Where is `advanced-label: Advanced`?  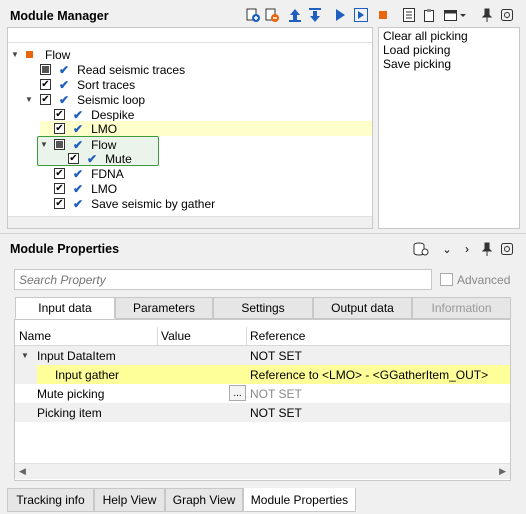 advanced-label: Advanced is located at coordinates (484, 280).